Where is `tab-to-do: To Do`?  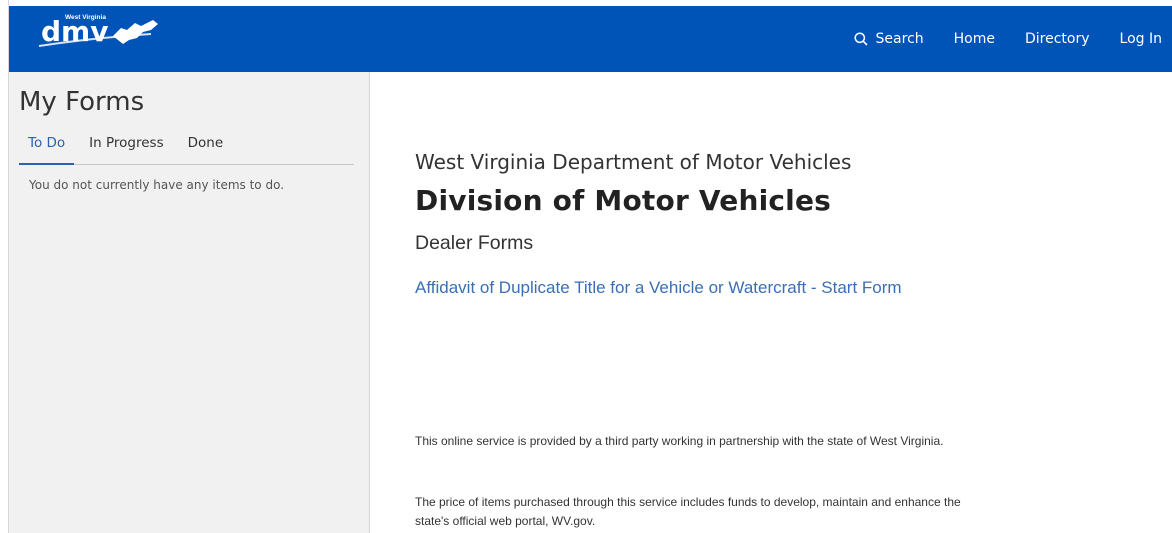
tab-to-do: To Do is located at coordinates (47, 149).